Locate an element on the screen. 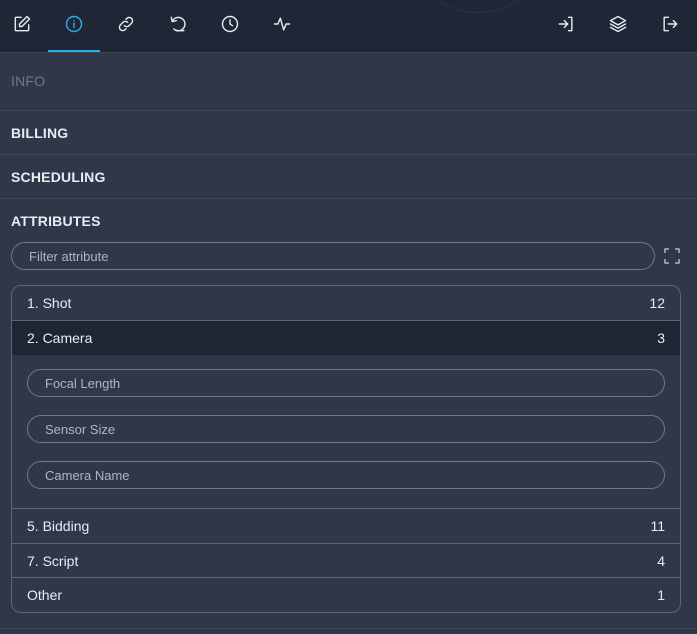 The height and width of the screenshot is (634, 697). section-scheduling: SCHEDULING is located at coordinates (348, 177).